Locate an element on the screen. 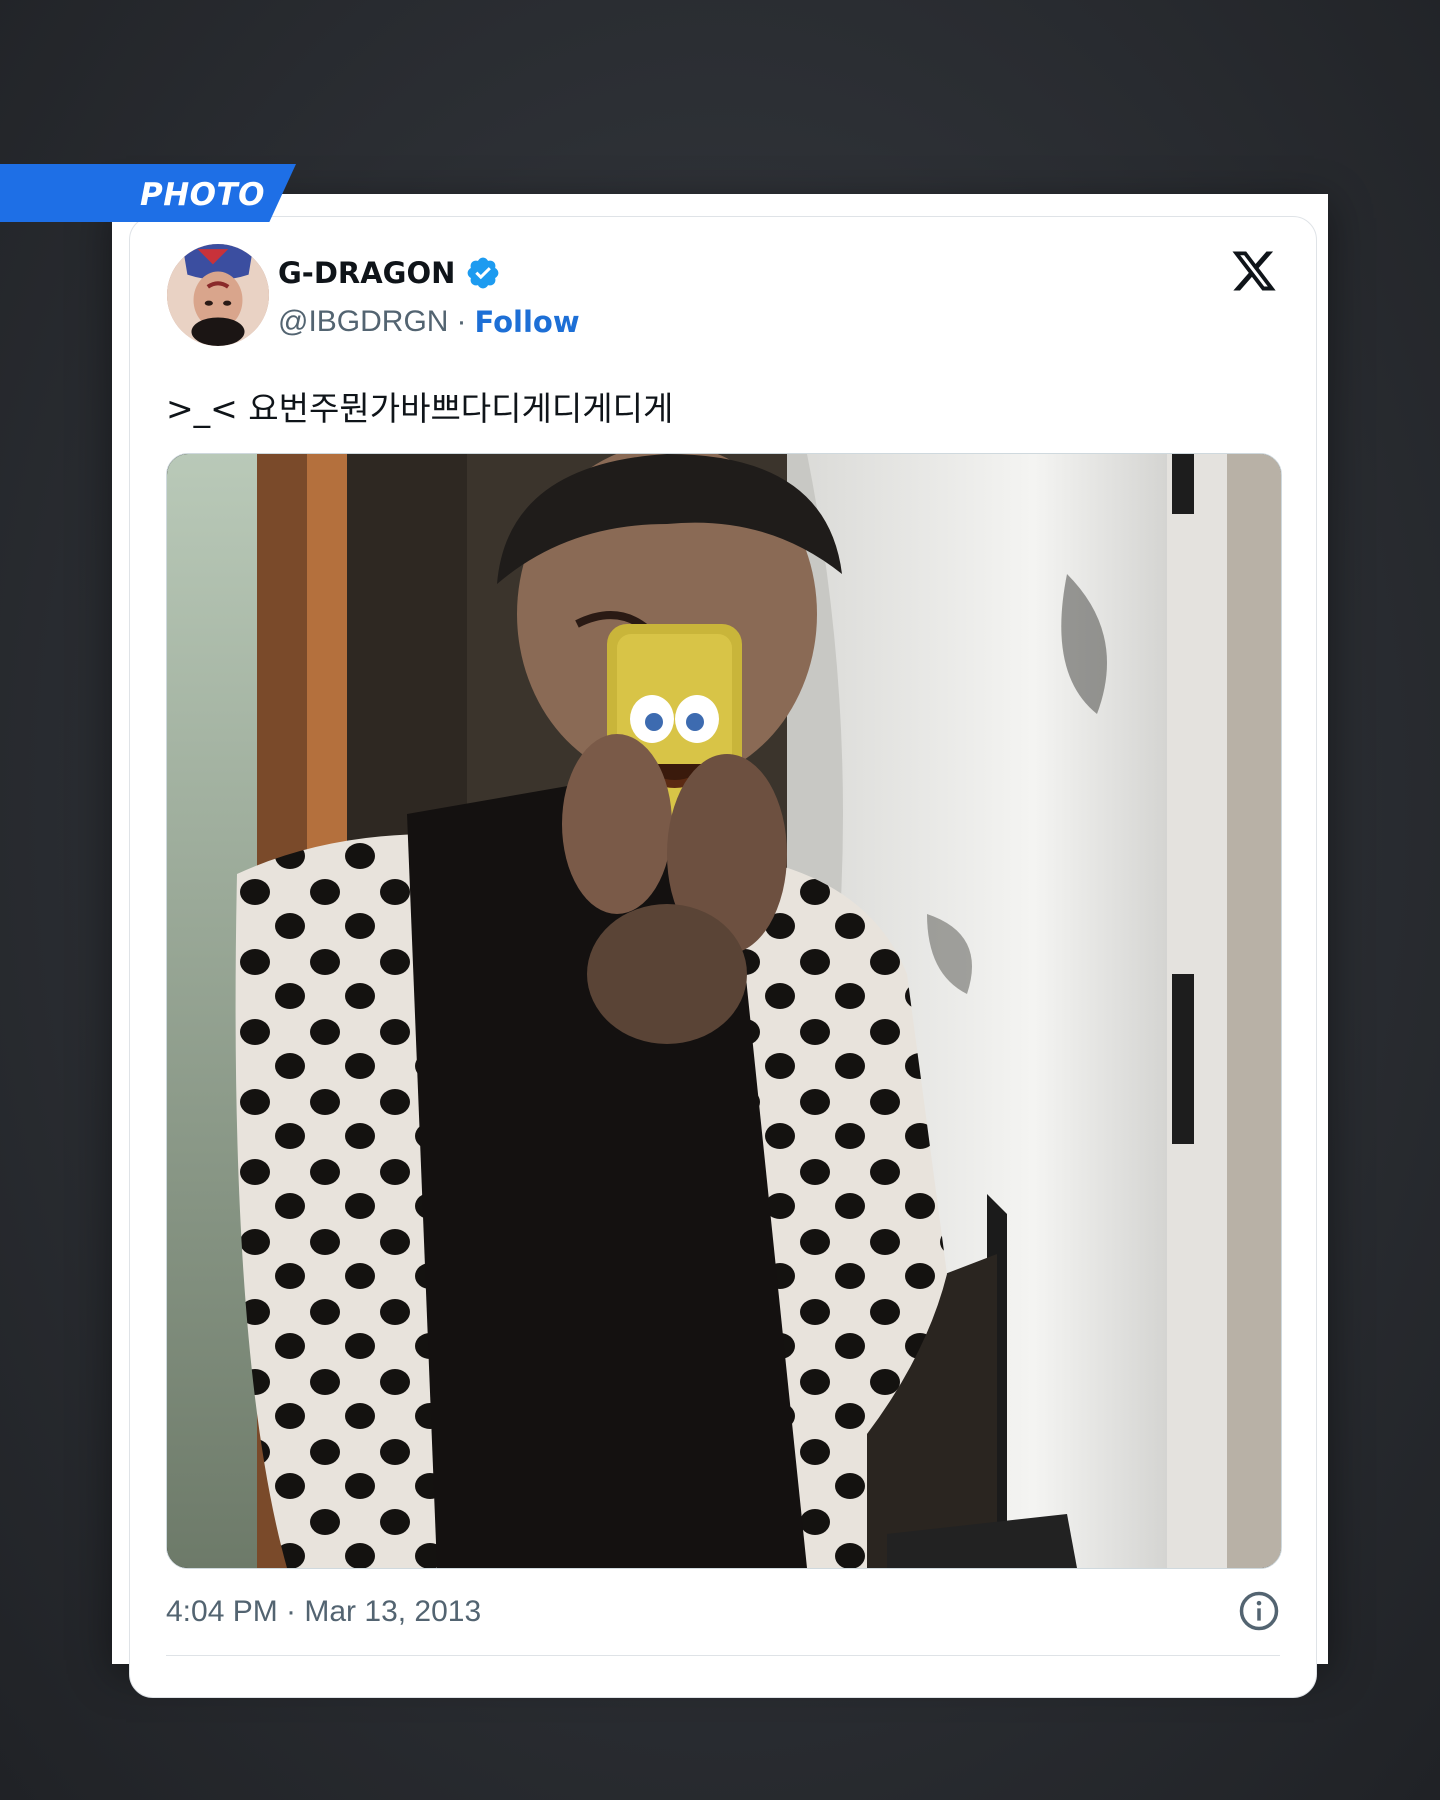 The image size is (1440, 1800). author-handle: @IBGDRGN is located at coordinates (363, 322).